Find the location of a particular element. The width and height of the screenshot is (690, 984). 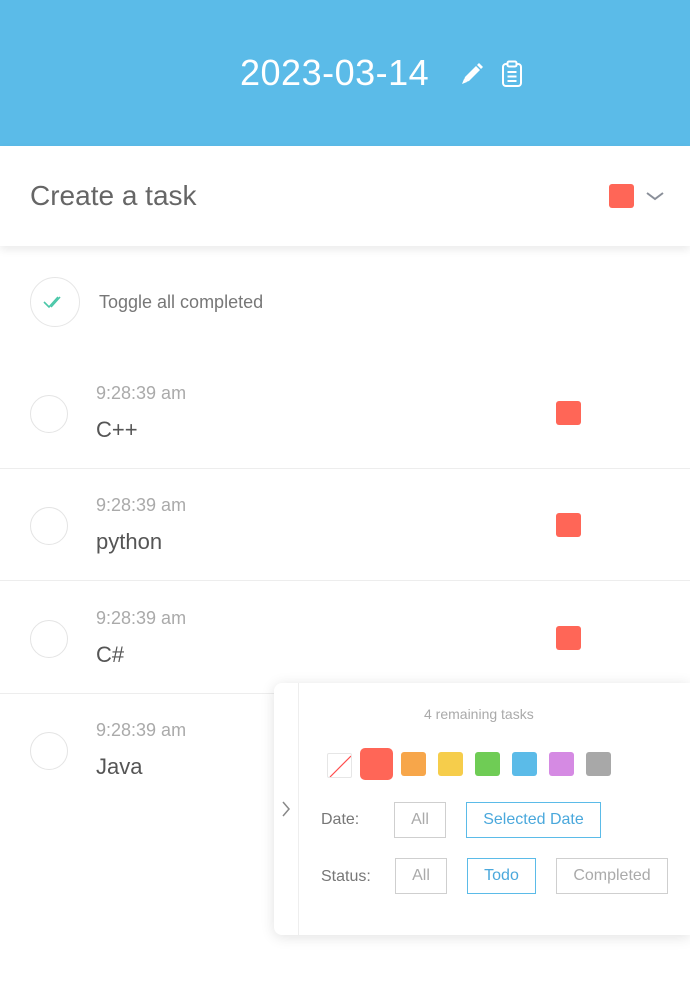

status-filter-todo: Todo is located at coordinates (501, 876).